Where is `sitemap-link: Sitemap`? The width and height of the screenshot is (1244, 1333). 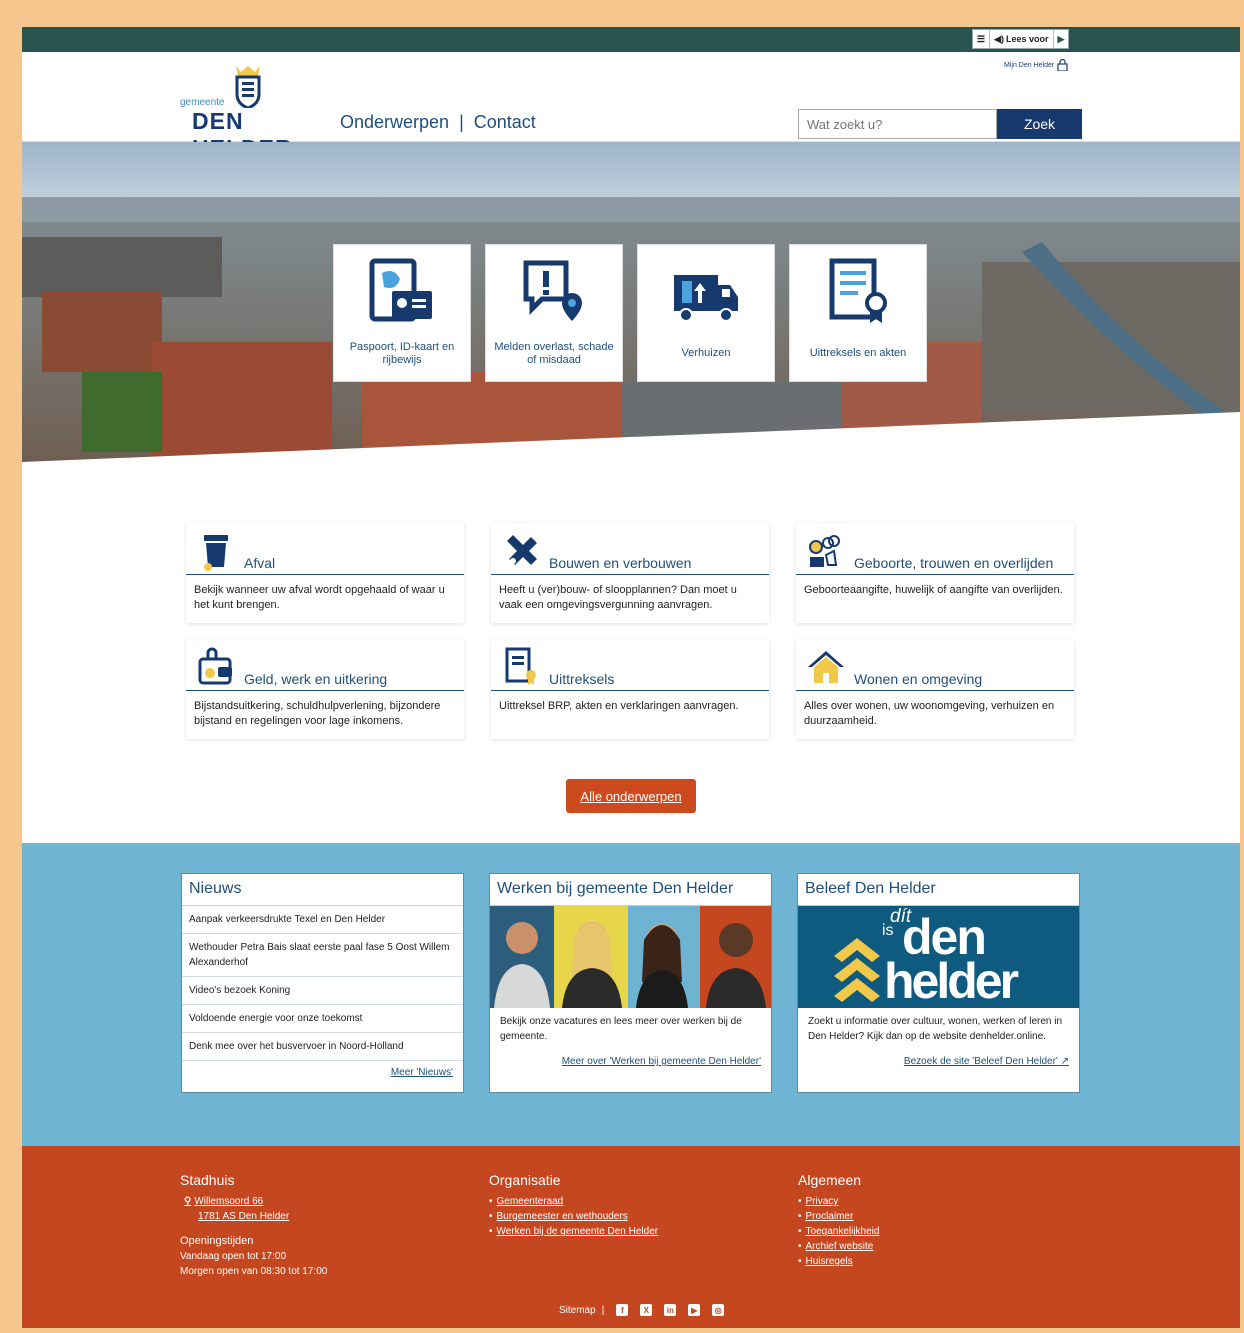
sitemap-link: Sitemap is located at coordinates (577, 1310).